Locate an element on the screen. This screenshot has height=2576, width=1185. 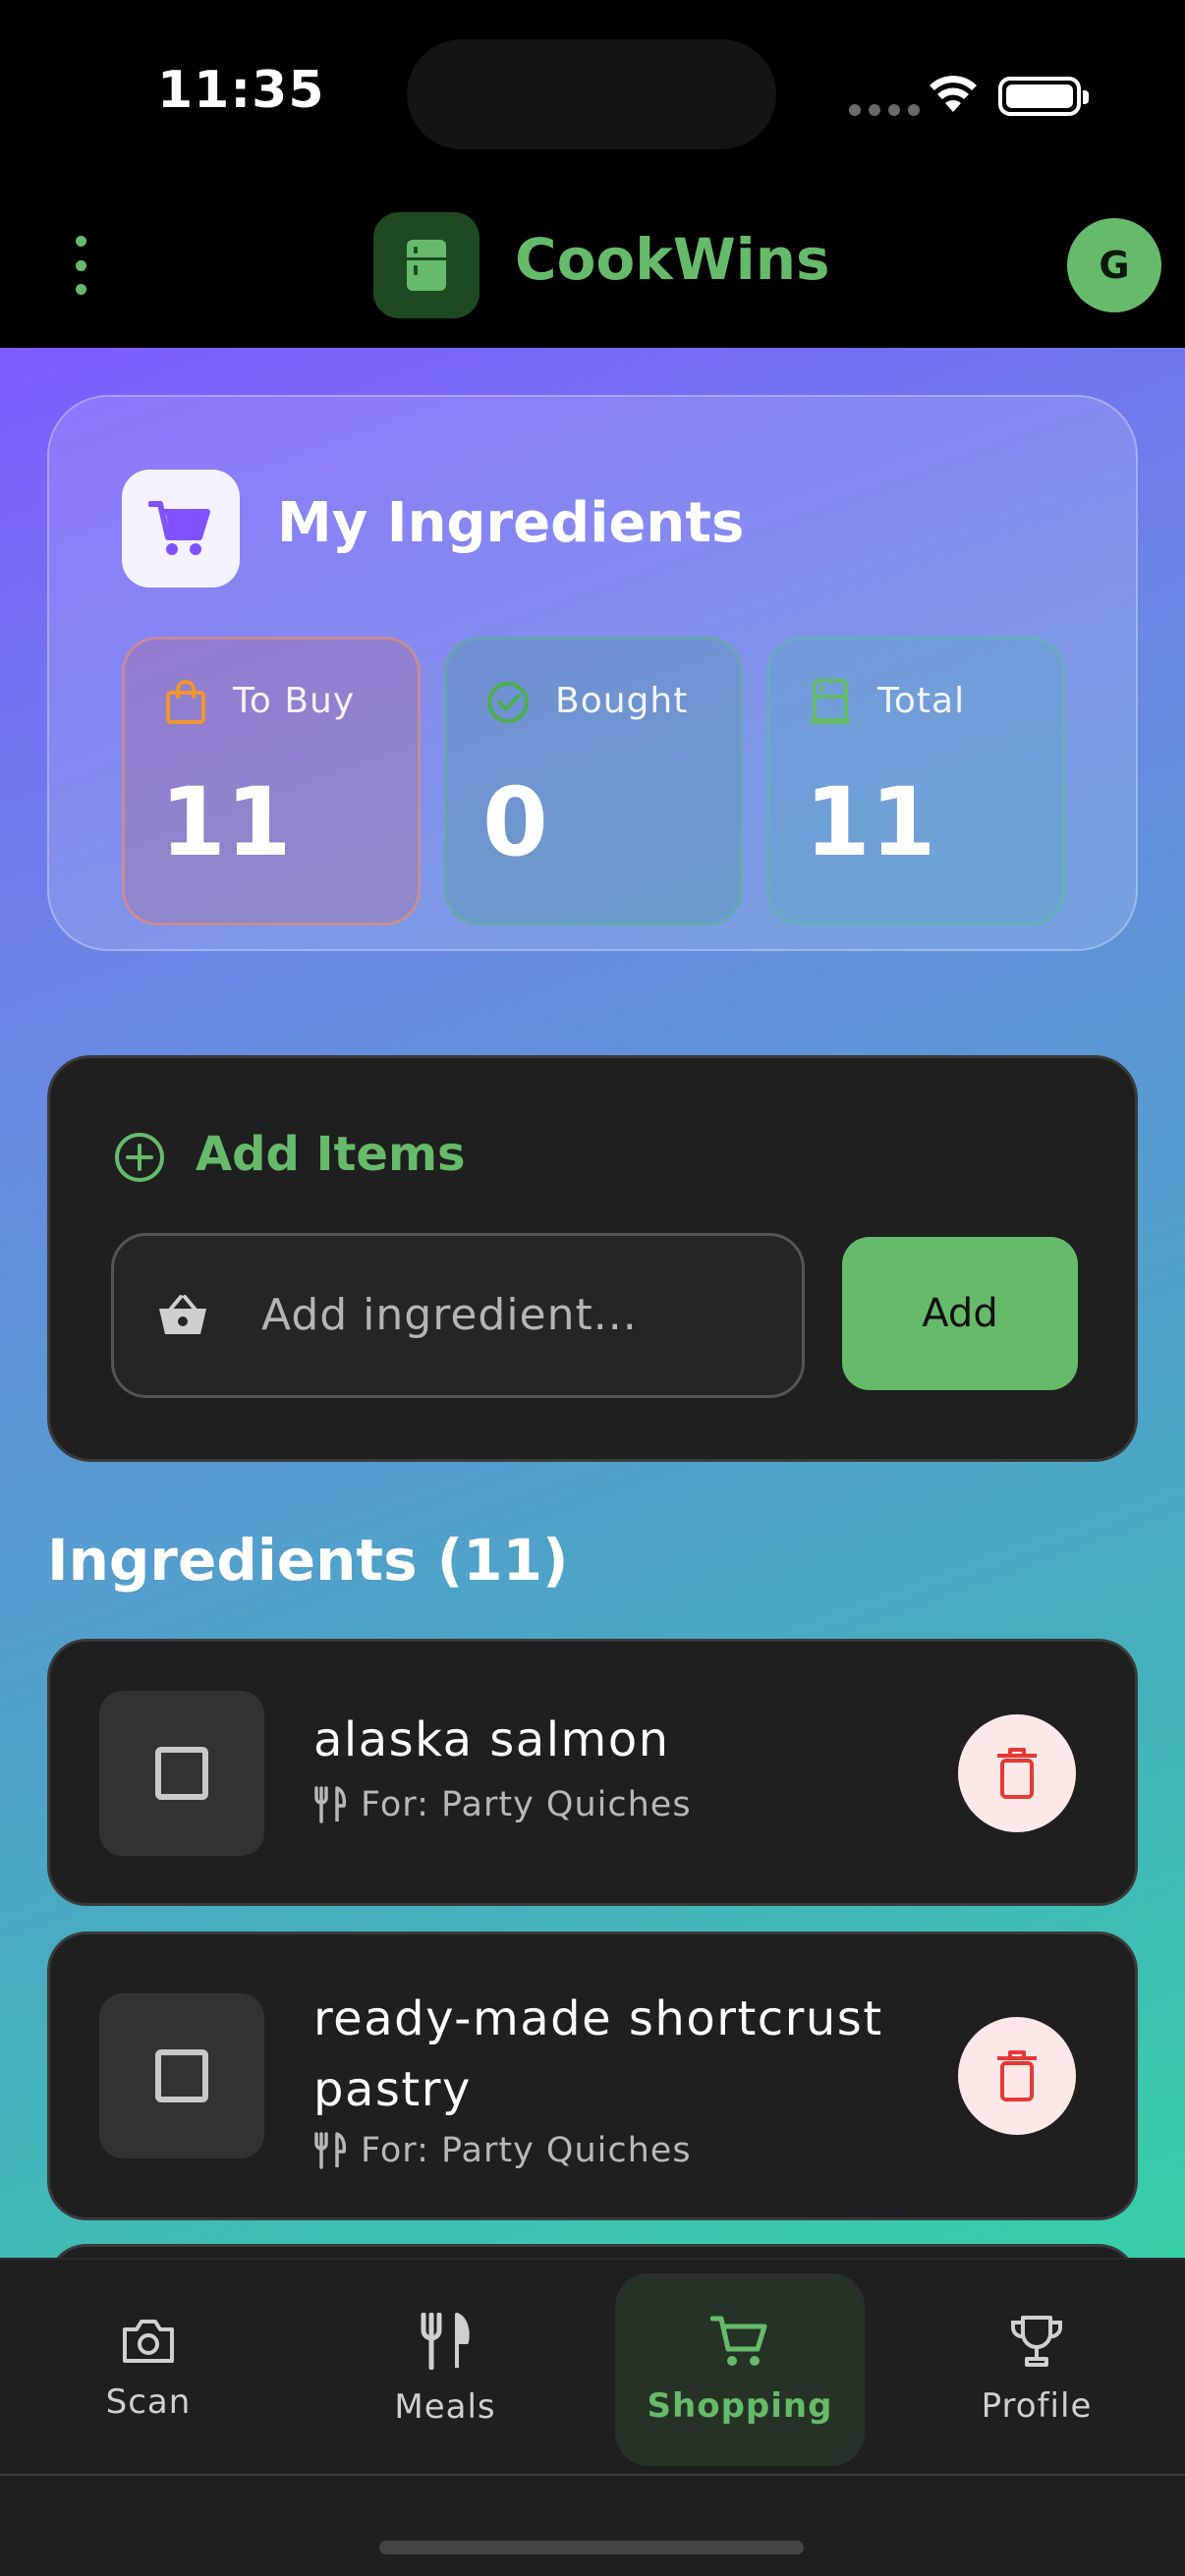
ingredient-input-field is located at coordinates (458, 1315).